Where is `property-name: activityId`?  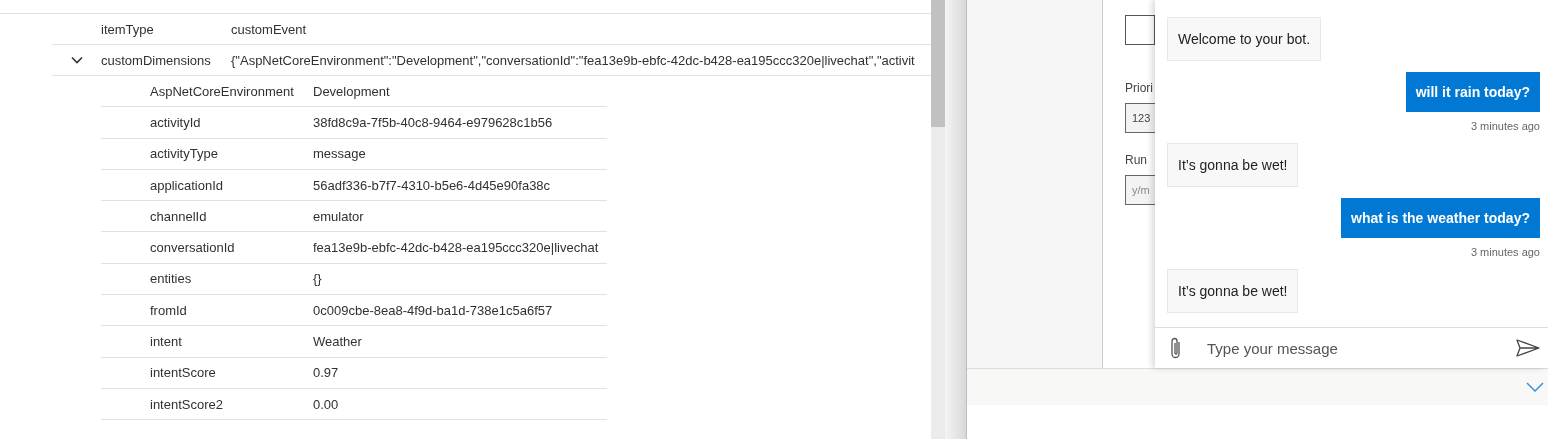
property-name: activityId is located at coordinates (175, 122).